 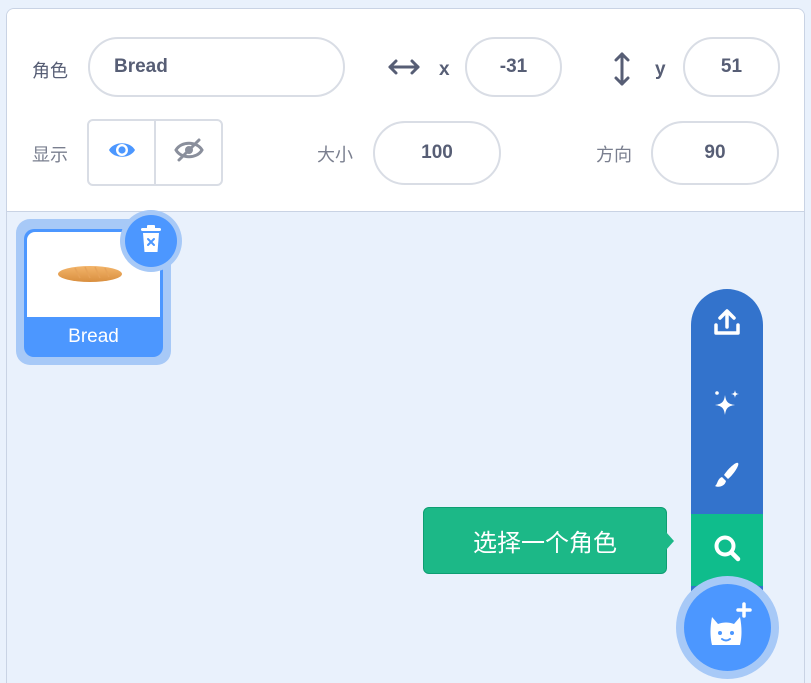 I want to click on visibility-toggle, so click(x=155, y=152).